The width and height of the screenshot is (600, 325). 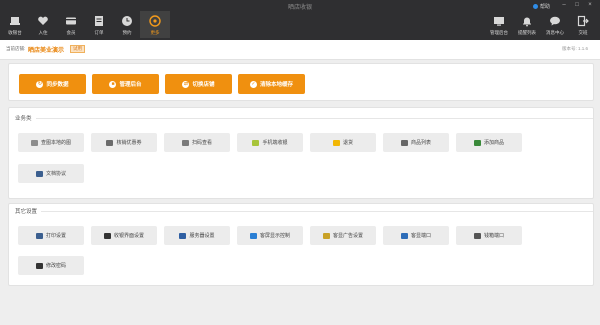 I want to click on coupon-icon, so click(x=110, y=142).